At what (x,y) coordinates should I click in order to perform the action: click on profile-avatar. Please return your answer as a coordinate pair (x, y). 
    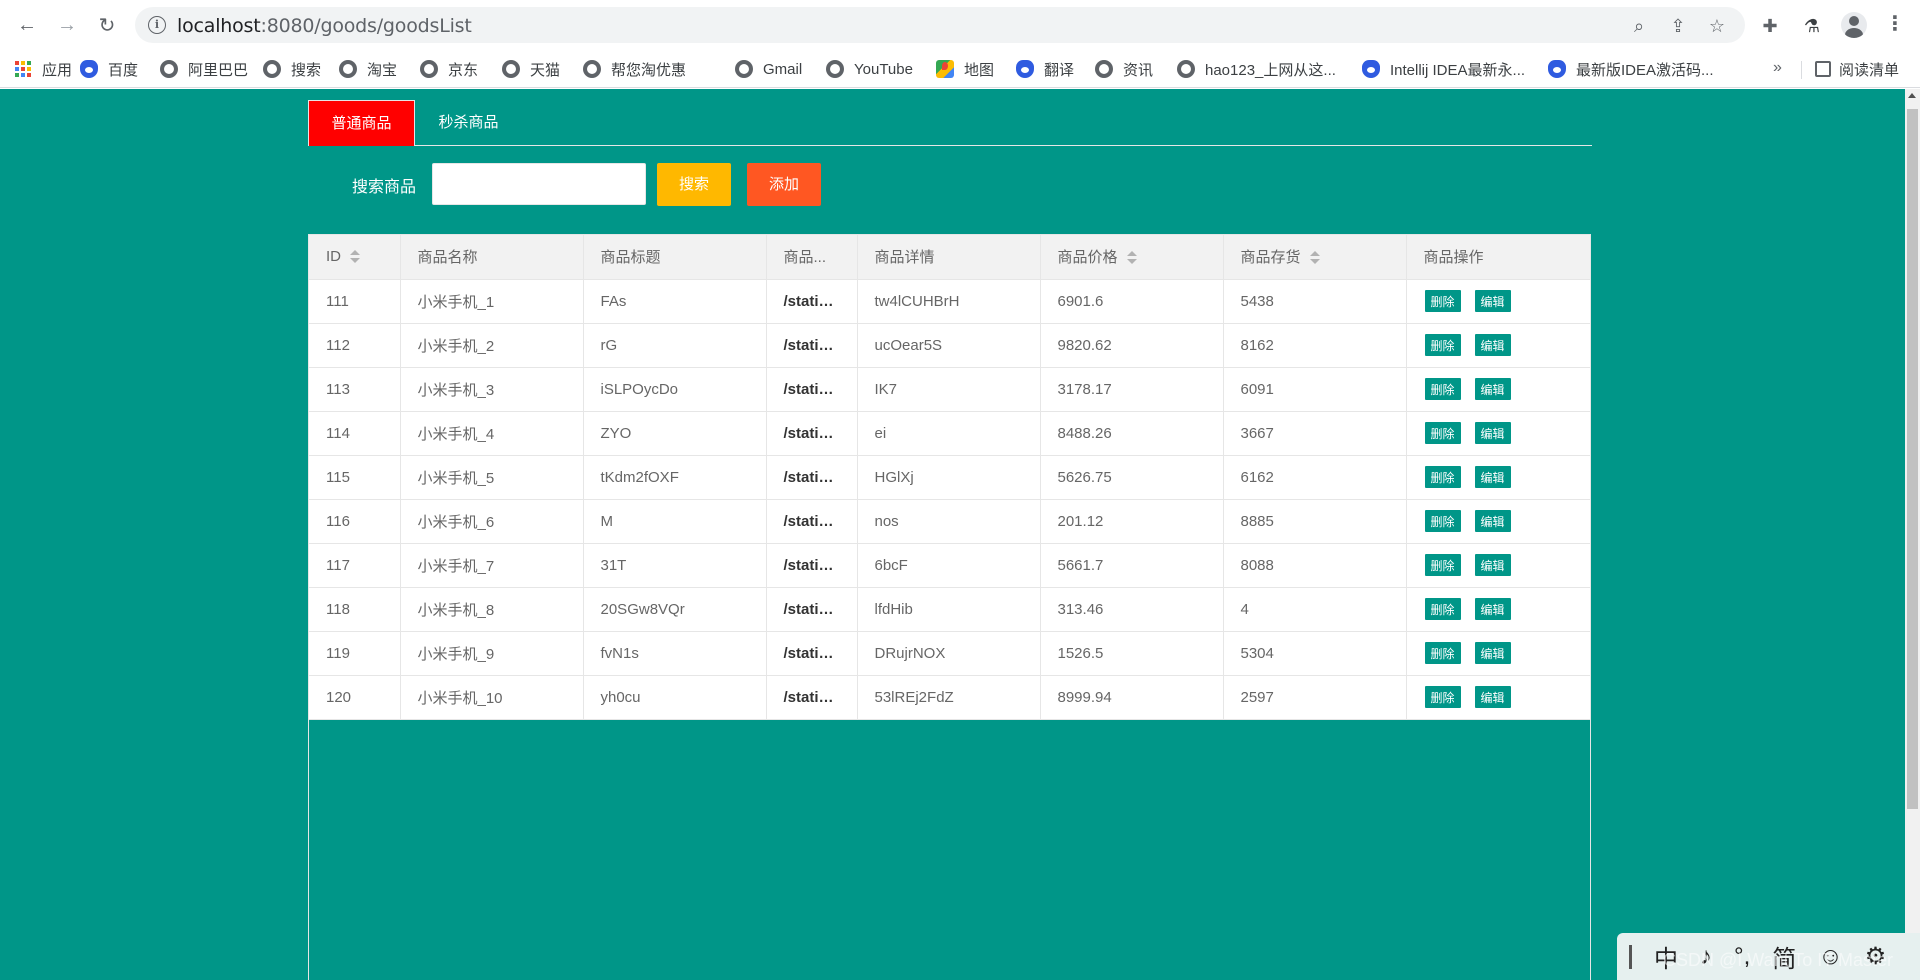
    Looking at the image, I should click on (1854, 25).